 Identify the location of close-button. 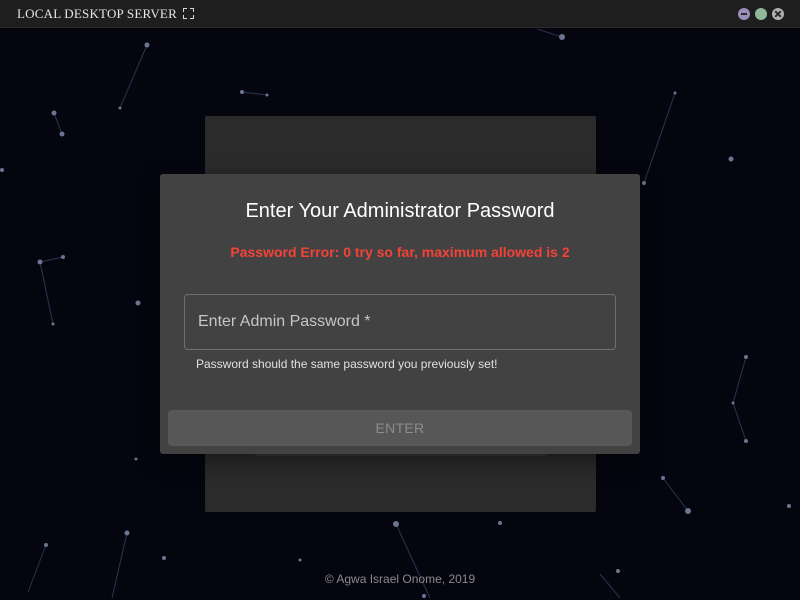
(778, 14).